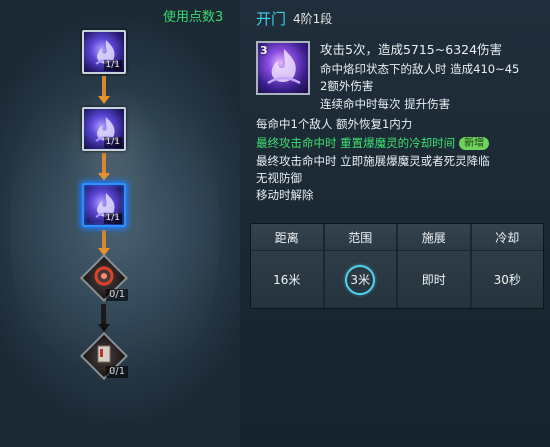 The height and width of the screenshot is (447, 550). I want to click on skill-desc-line: 命中烙印状态下的敌人时 造成410~45, so click(420, 69).